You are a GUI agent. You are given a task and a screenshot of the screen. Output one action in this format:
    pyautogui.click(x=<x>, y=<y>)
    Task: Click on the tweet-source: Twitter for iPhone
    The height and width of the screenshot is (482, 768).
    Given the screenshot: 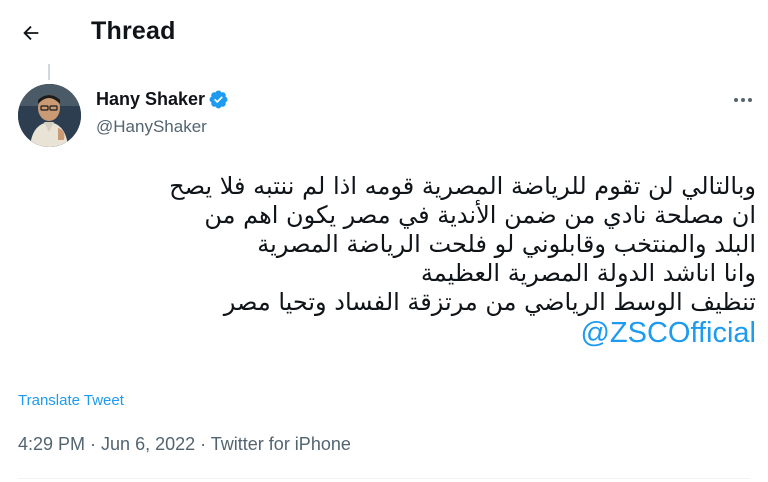 What is the action you would take?
    pyautogui.click(x=281, y=444)
    